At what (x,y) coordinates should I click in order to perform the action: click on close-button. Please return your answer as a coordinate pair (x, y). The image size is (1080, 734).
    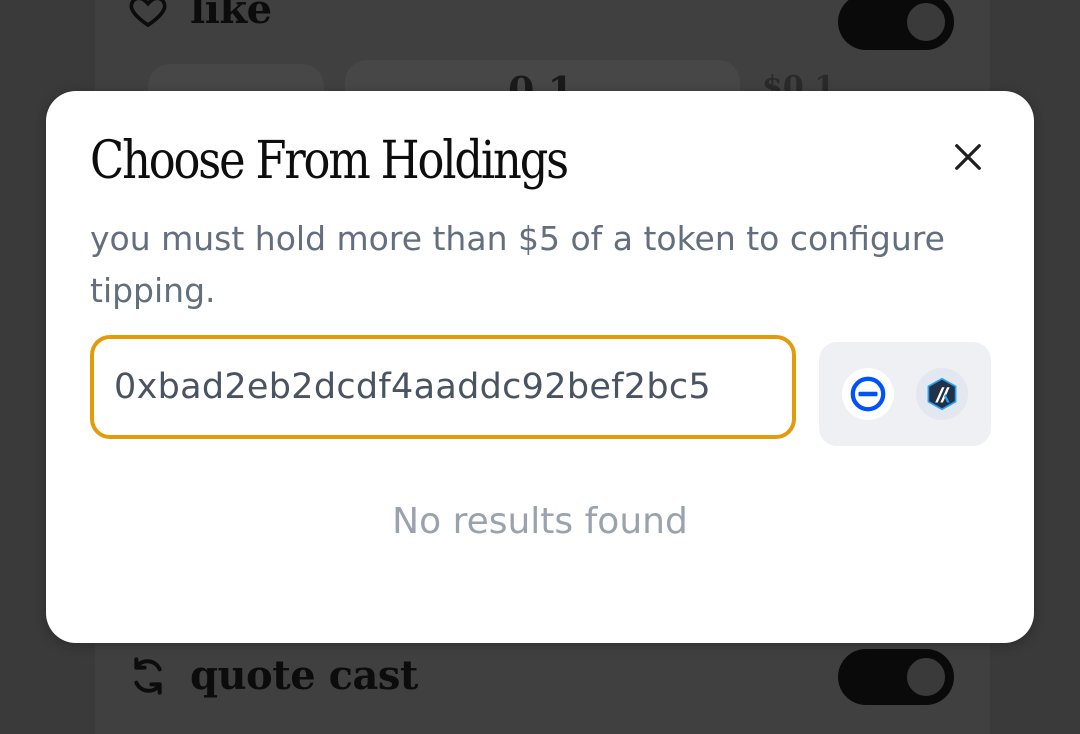
    Looking at the image, I should click on (968, 157).